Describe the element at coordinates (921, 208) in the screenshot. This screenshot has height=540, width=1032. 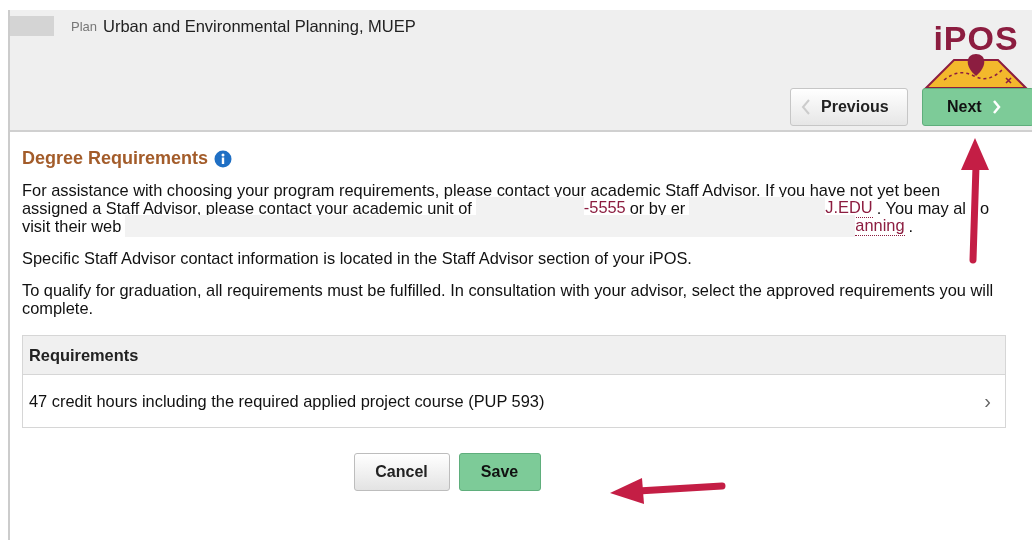
I see `paragraph-text: . You may al` at that location.